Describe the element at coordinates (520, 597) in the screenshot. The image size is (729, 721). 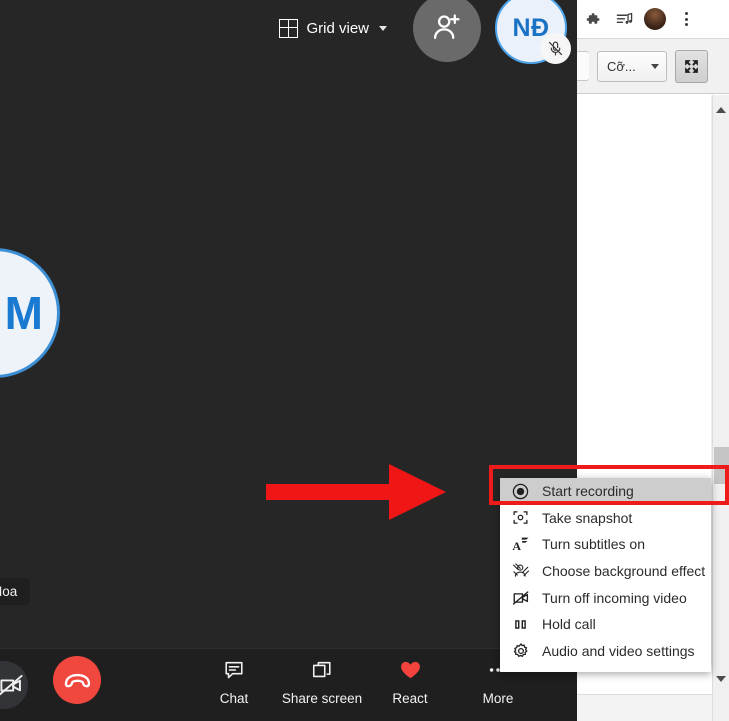
I see `video-off-icon` at that location.